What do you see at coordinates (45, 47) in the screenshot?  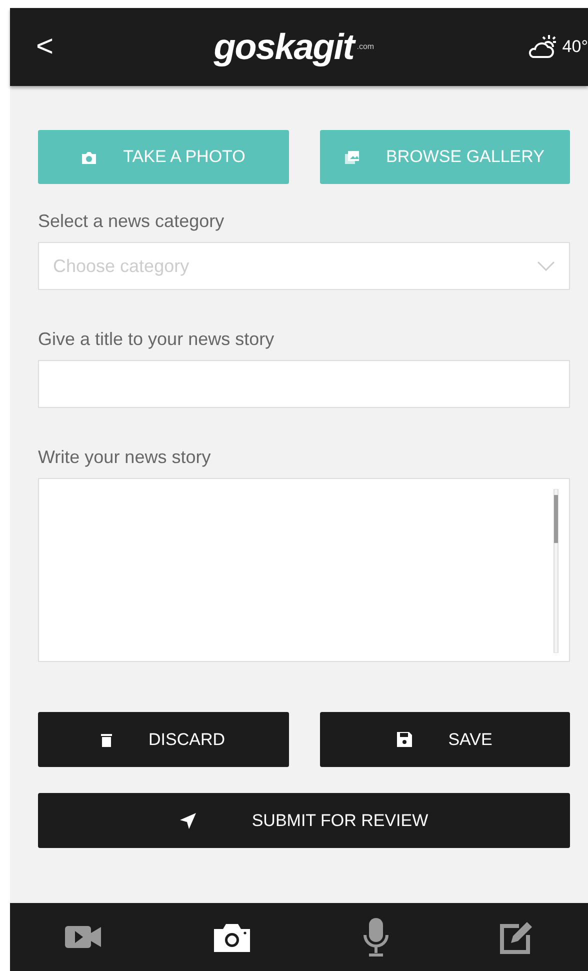 I see `back-button: <` at bounding box center [45, 47].